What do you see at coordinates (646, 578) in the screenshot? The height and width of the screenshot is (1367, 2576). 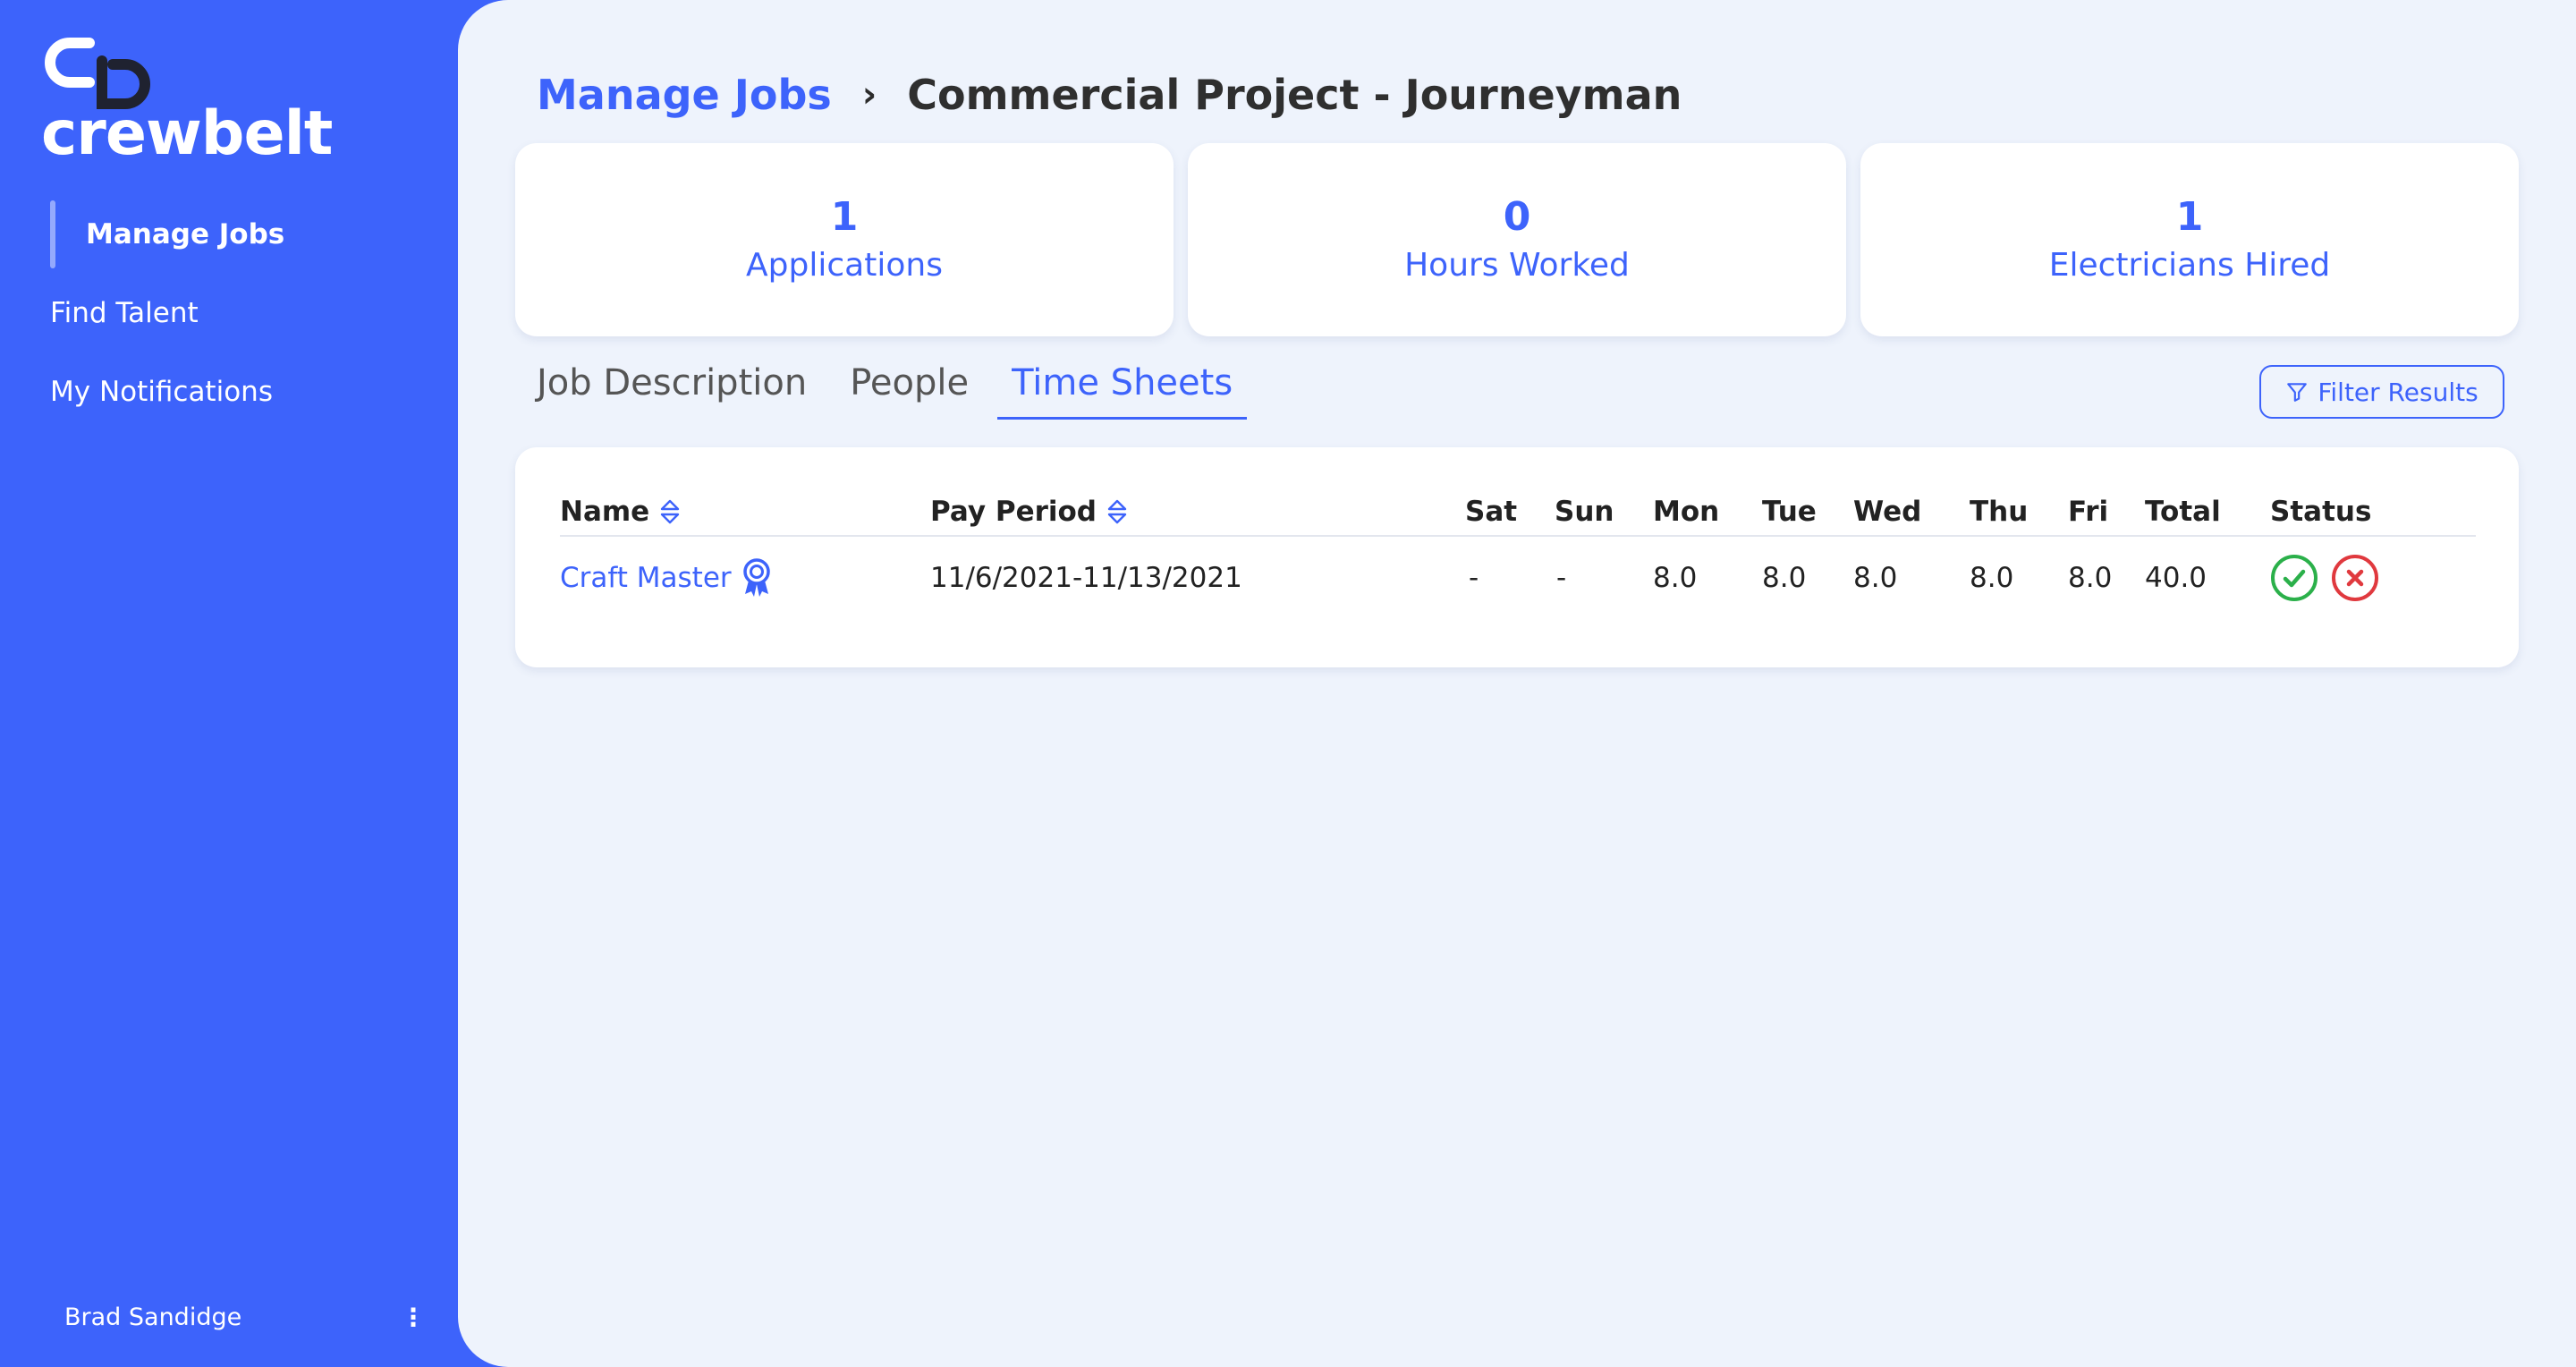 I see `worker-name-link: Craft Master` at bounding box center [646, 578].